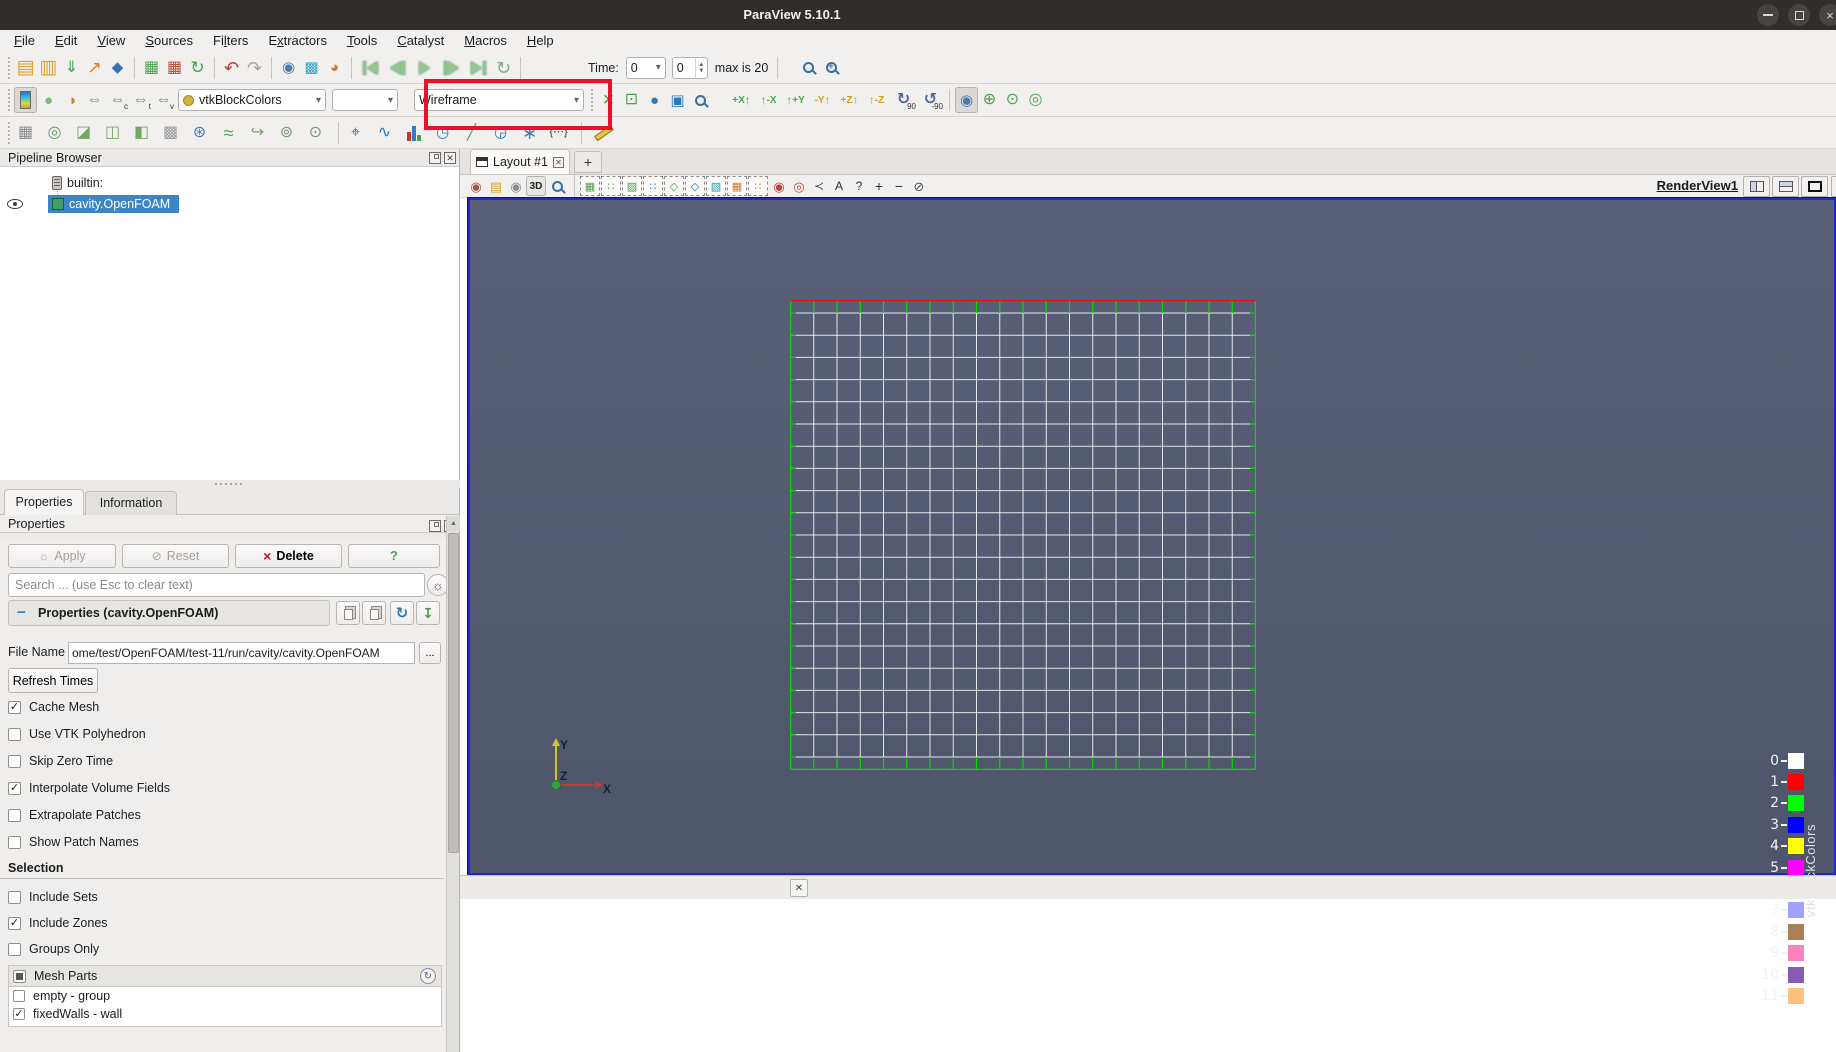 The width and height of the screenshot is (1836, 1052). I want to click on view-minus-z-button: ↑ -Z, so click(876, 100).